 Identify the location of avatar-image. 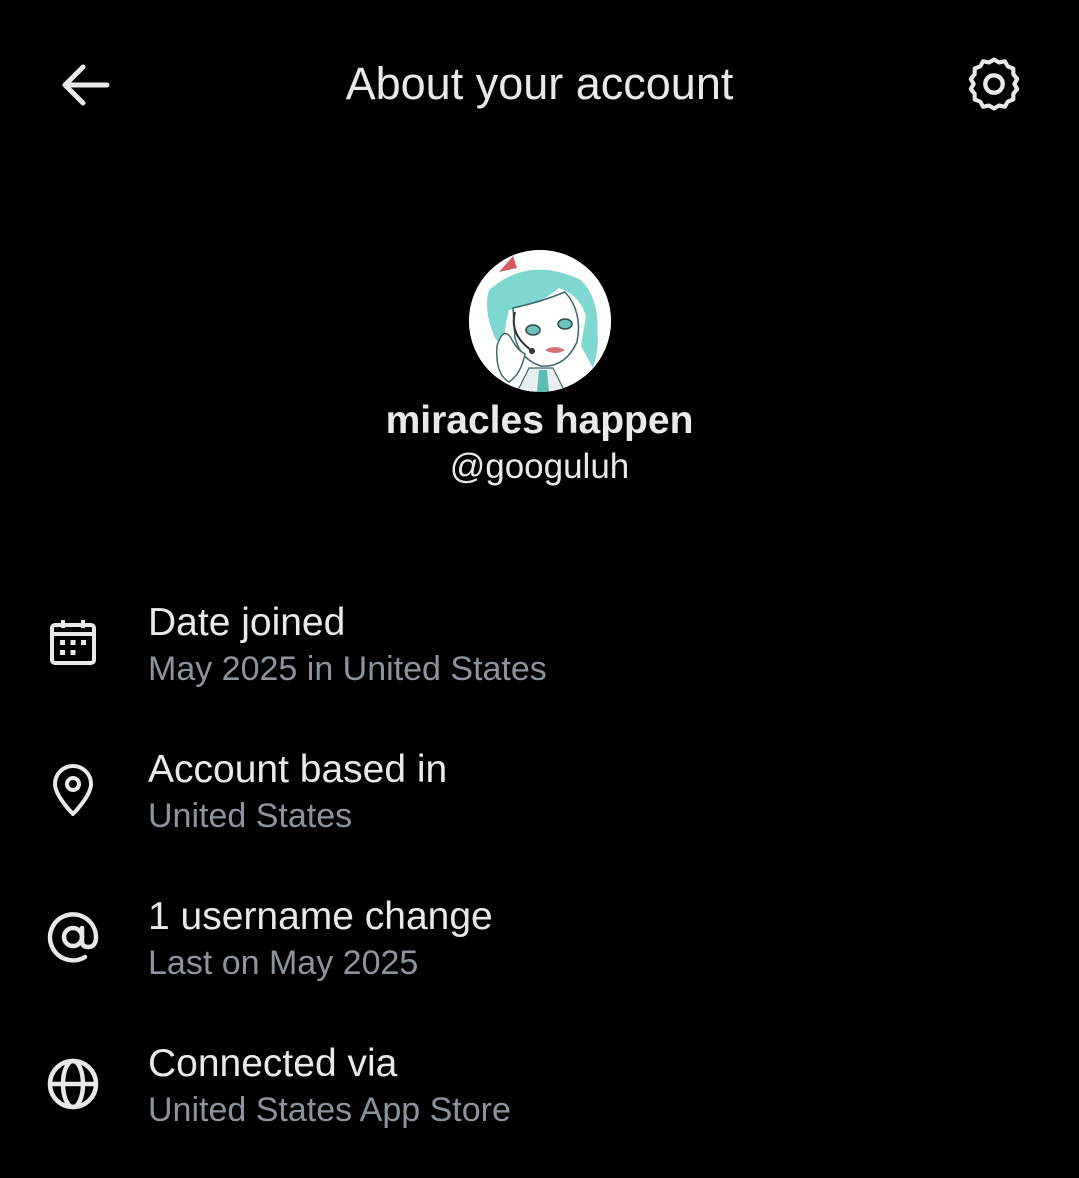
(539, 321).